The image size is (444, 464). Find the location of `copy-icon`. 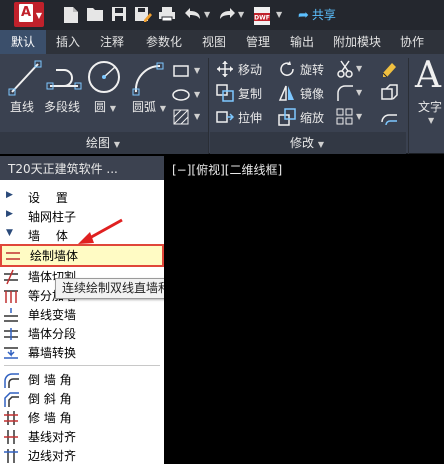

copy-icon is located at coordinates (225, 93).